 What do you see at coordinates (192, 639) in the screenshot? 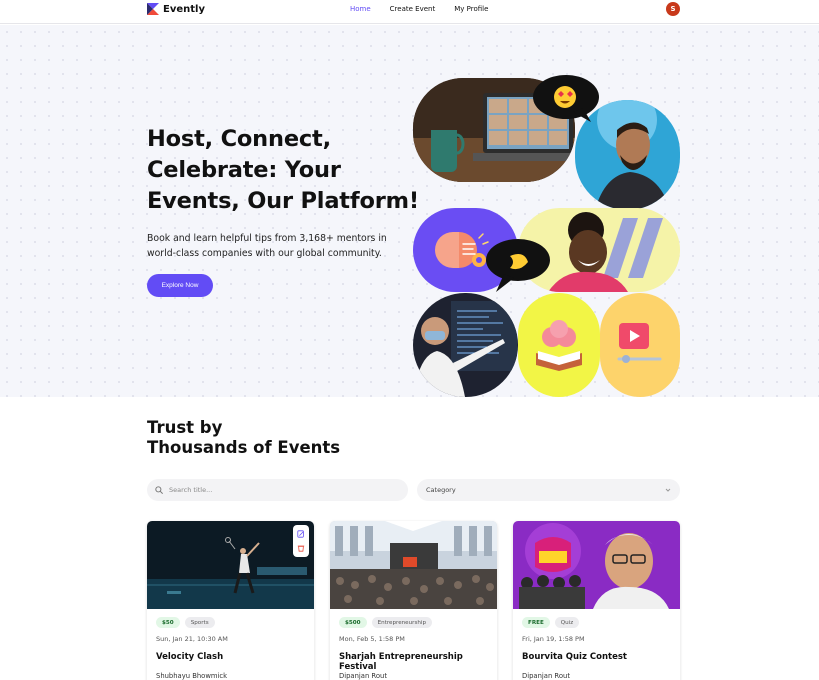
I see `event-date: Sun, Jan 21, 10:30 AM` at bounding box center [192, 639].